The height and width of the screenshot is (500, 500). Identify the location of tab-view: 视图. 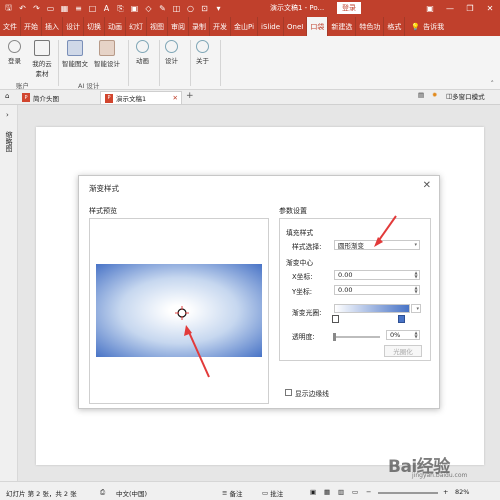
(157, 26).